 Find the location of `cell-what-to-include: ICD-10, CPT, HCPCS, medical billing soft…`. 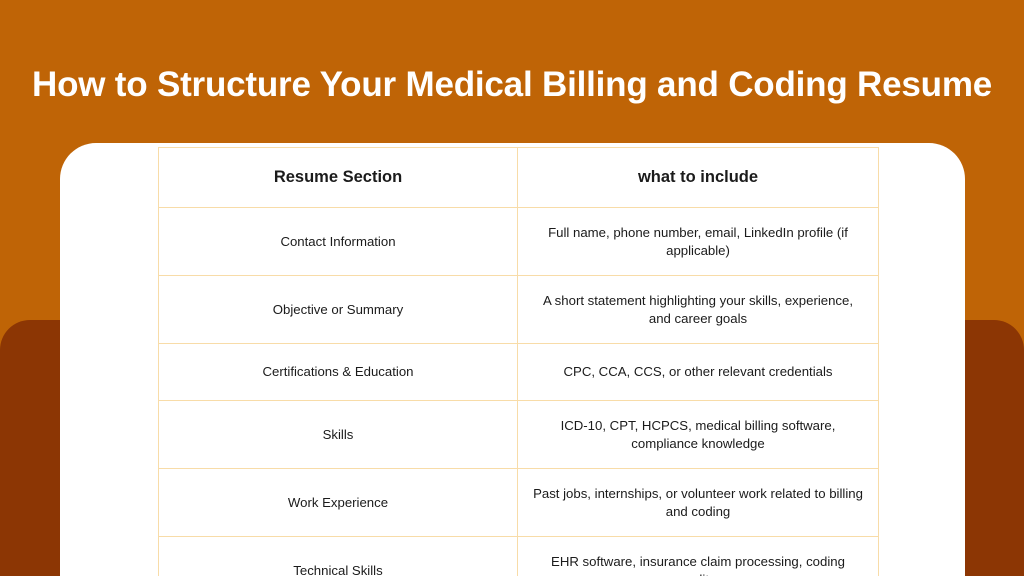

cell-what-to-include: ICD-10, CPT, HCPCS, medical billing soft… is located at coordinates (698, 434).